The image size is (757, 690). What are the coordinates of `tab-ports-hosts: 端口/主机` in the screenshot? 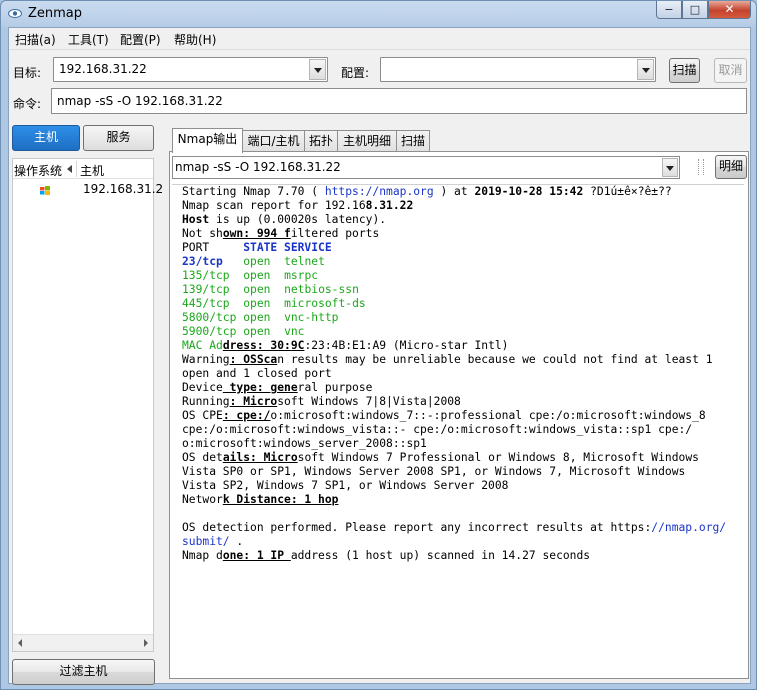 It's located at (273, 141).